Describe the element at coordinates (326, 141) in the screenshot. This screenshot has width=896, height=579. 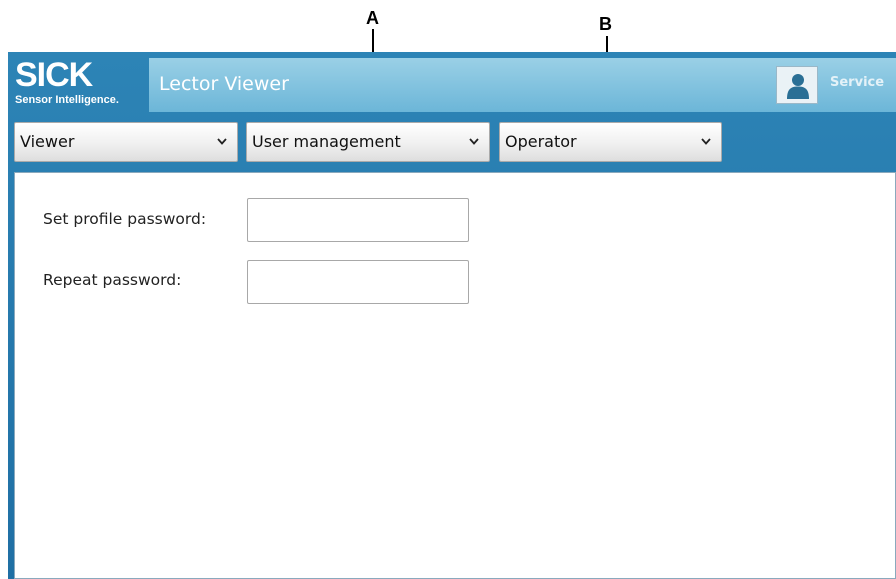
I see `user-management-dropdown-value: User management` at that location.